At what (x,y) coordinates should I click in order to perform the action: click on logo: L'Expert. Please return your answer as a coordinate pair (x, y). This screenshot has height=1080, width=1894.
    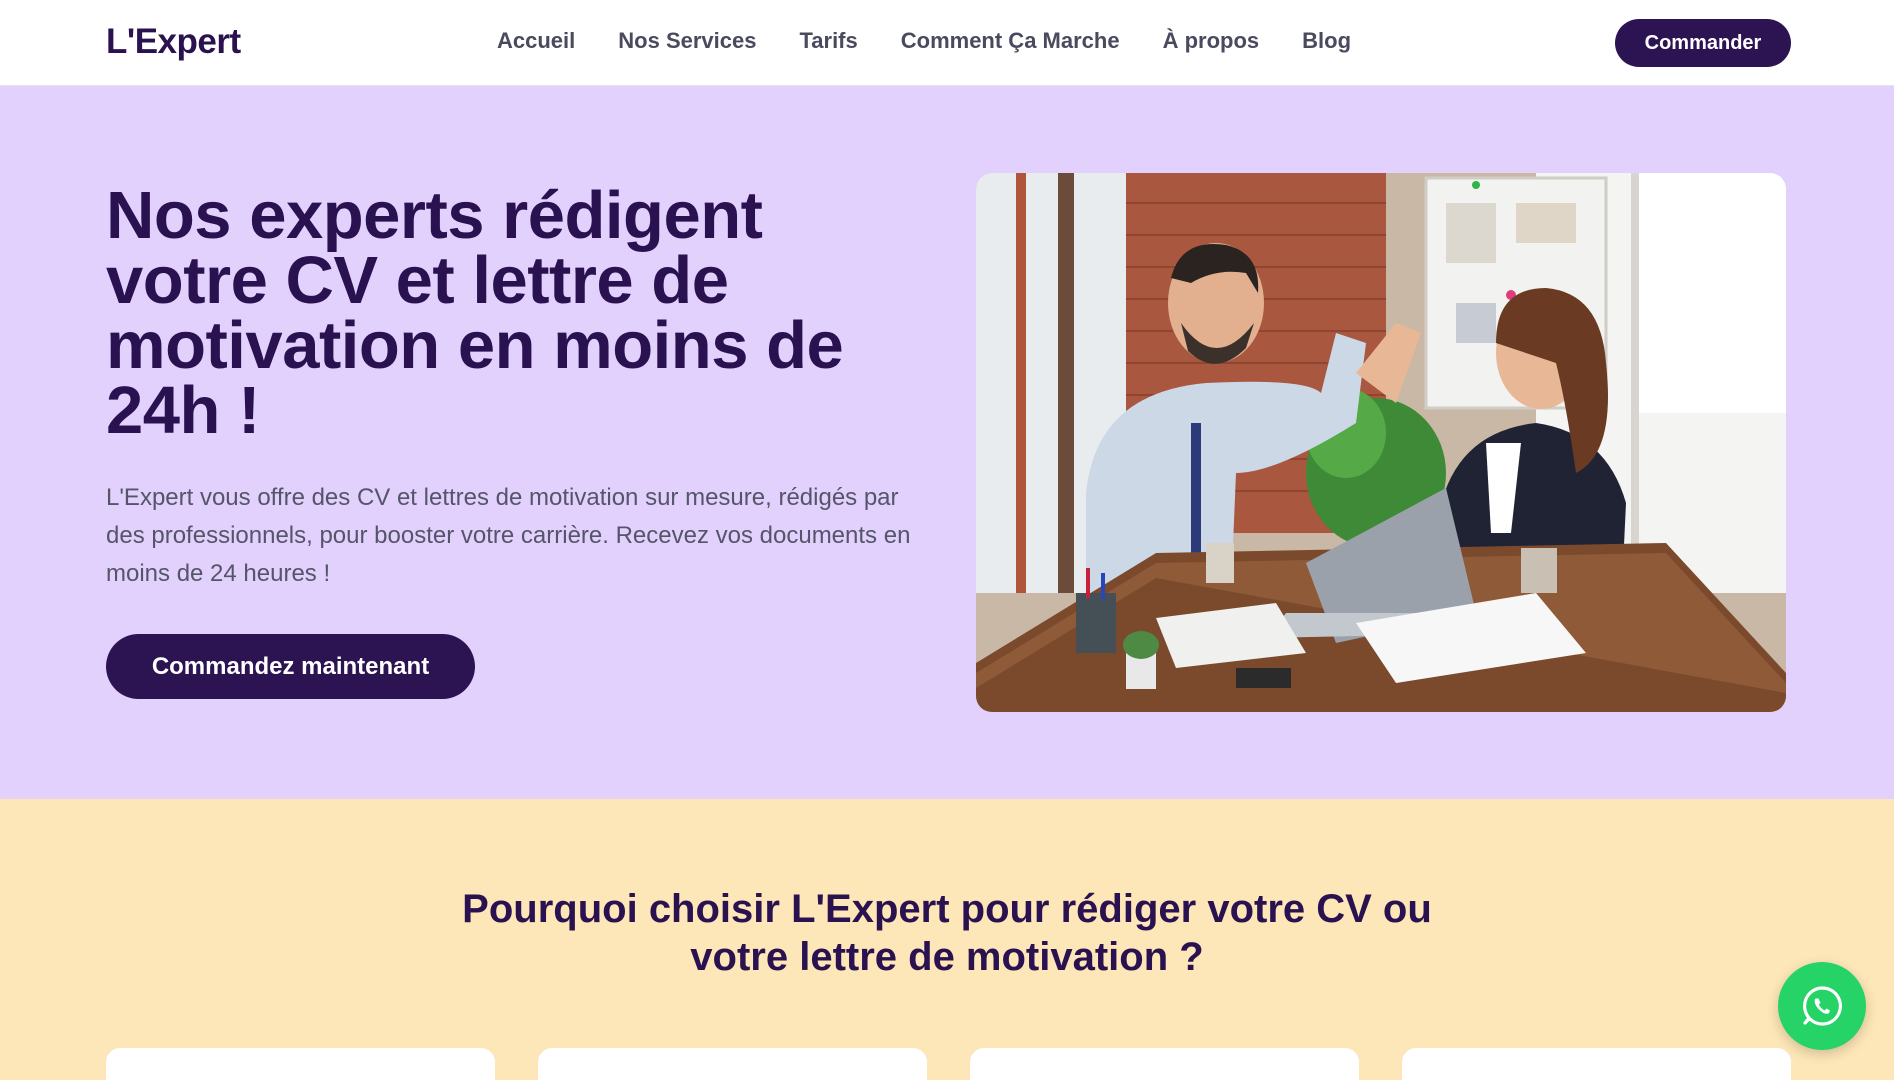
    Looking at the image, I should click on (173, 42).